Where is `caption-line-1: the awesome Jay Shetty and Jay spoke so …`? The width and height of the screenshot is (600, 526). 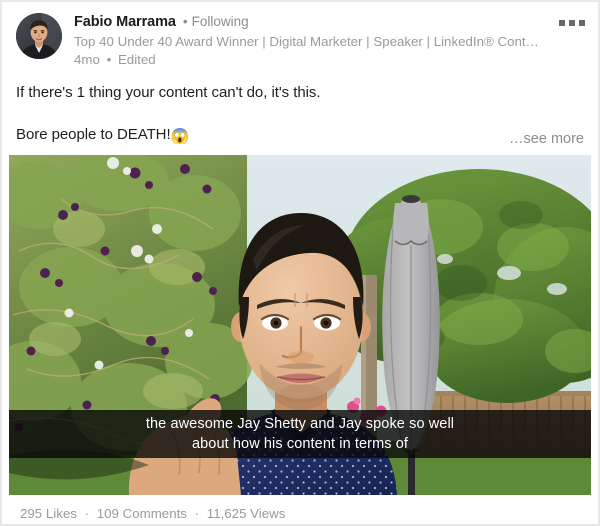
caption-line-1: the awesome Jay Shetty and Jay spoke so … is located at coordinates (300, 424).